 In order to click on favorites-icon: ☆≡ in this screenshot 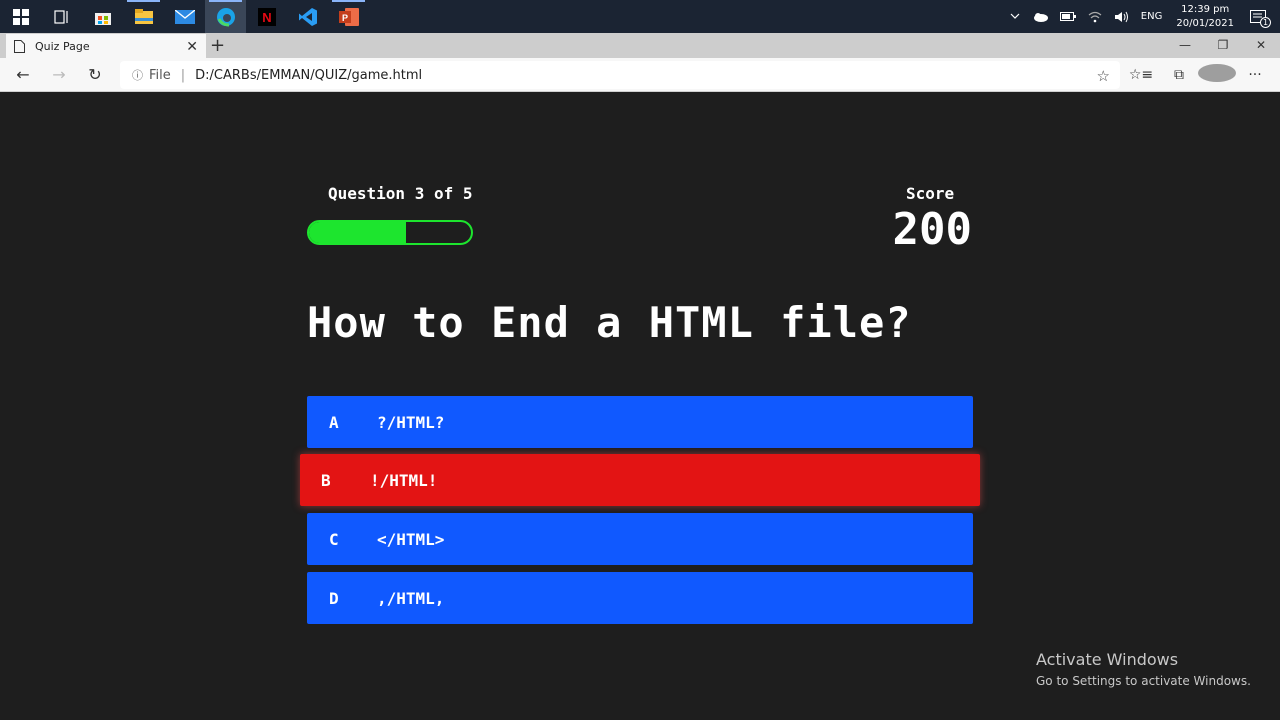, I will do `click(1141, 75)`.